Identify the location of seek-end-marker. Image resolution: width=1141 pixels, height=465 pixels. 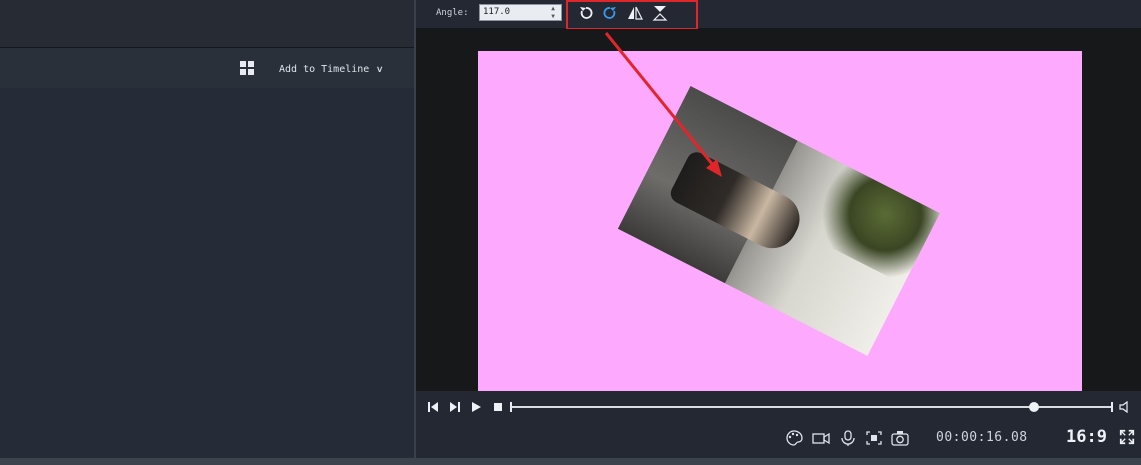
(1112, 407).